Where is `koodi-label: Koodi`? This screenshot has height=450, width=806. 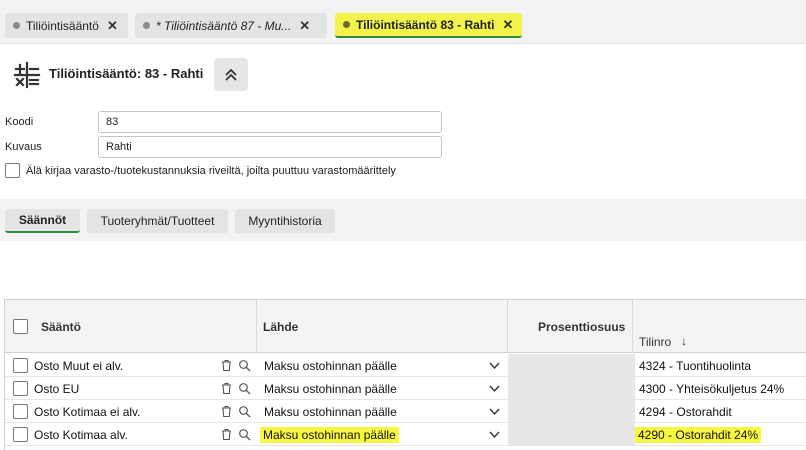
koodi-label: Koodi is located at coordinates (19, 122).